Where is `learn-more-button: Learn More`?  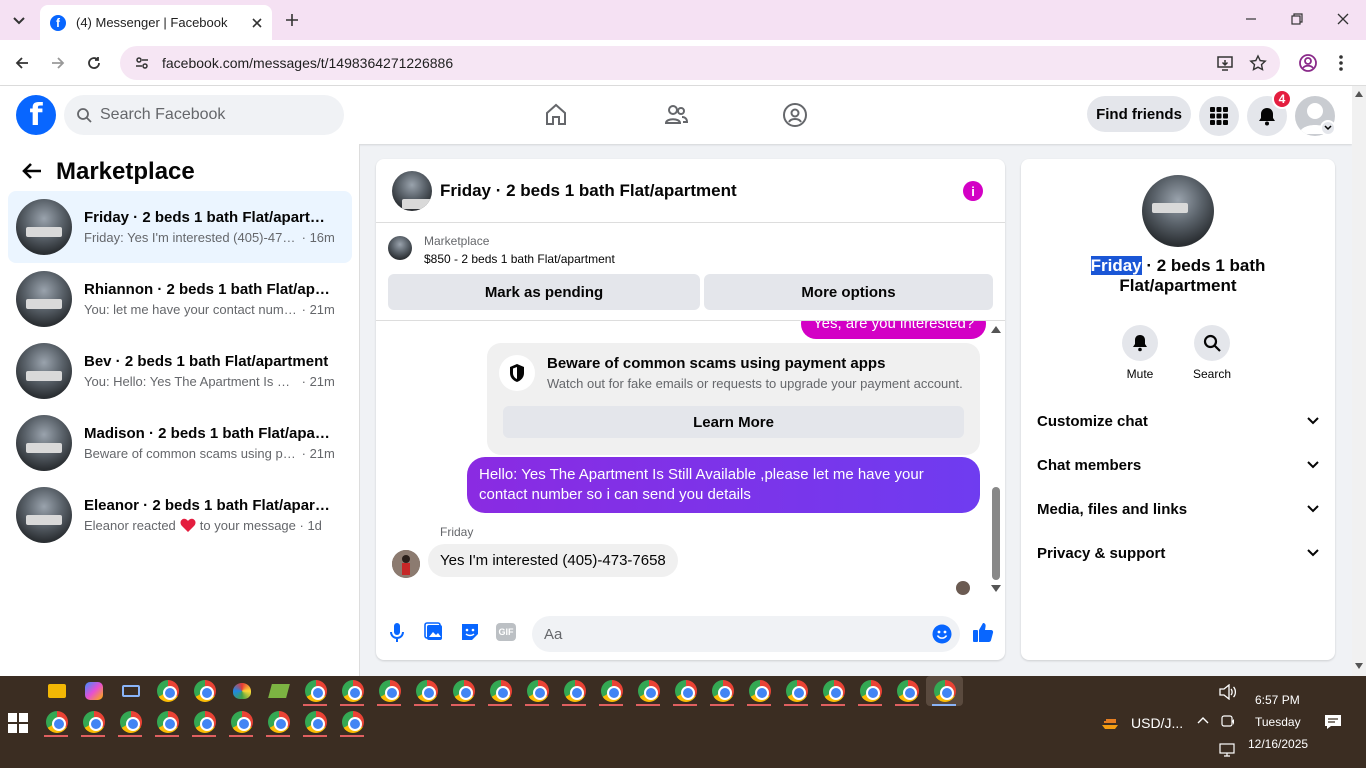 learn-more-button: Learn More is located at coordinates (733, 422).